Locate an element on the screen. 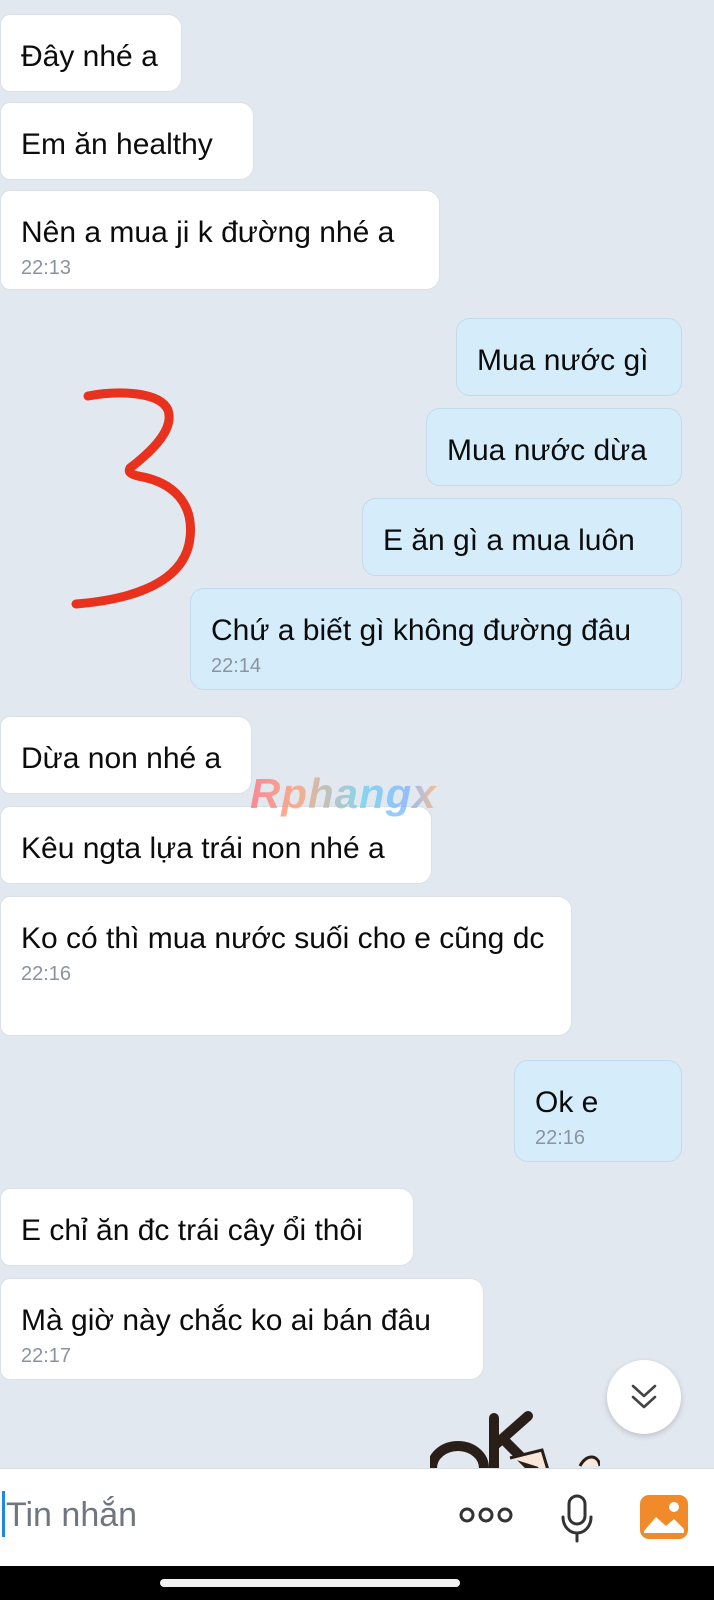  message-bubble-incoming: Đây nhé a is located at coordinates (91, 53).